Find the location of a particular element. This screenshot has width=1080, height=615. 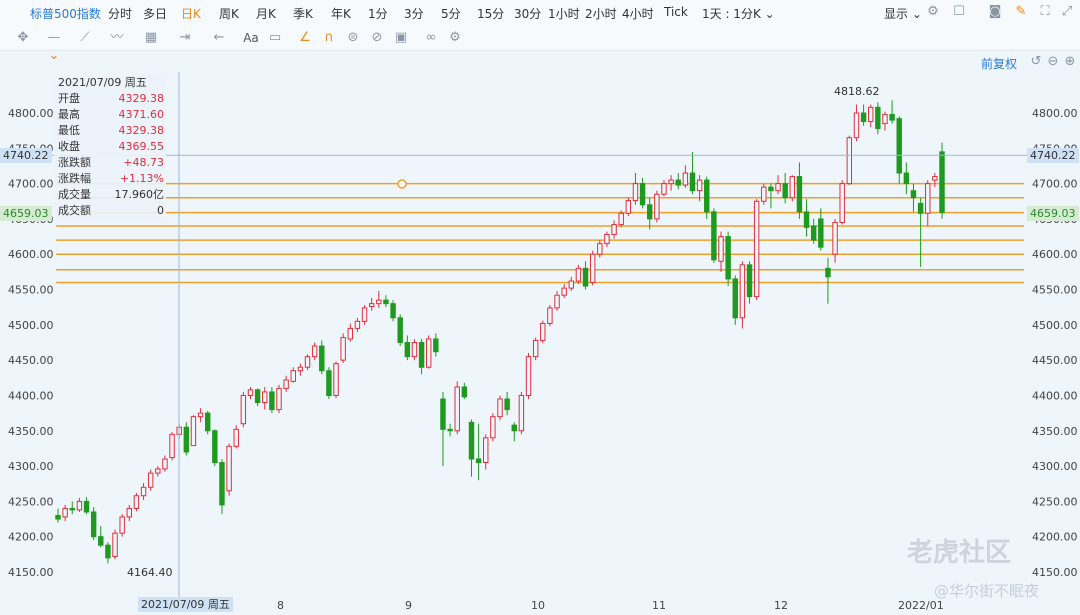

info-date: 2021/07/09 周五 is located at coordinates (102, 82).